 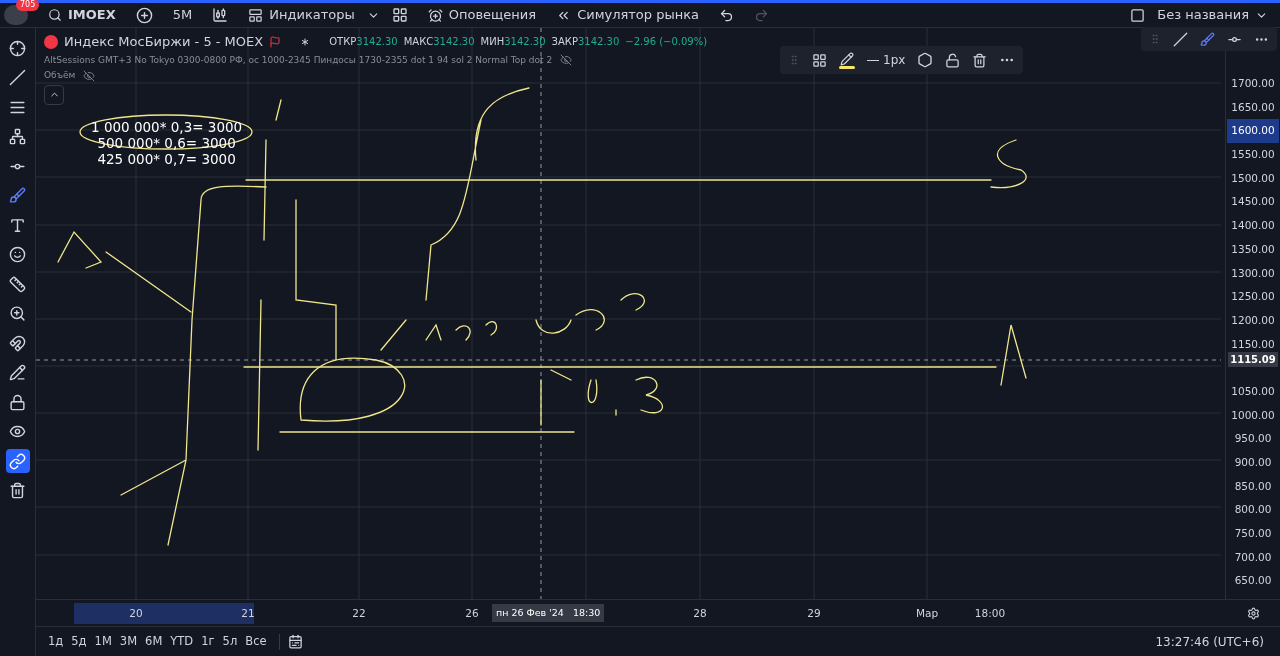 I want to click on magnet-icon, so click(x=17, y=343).